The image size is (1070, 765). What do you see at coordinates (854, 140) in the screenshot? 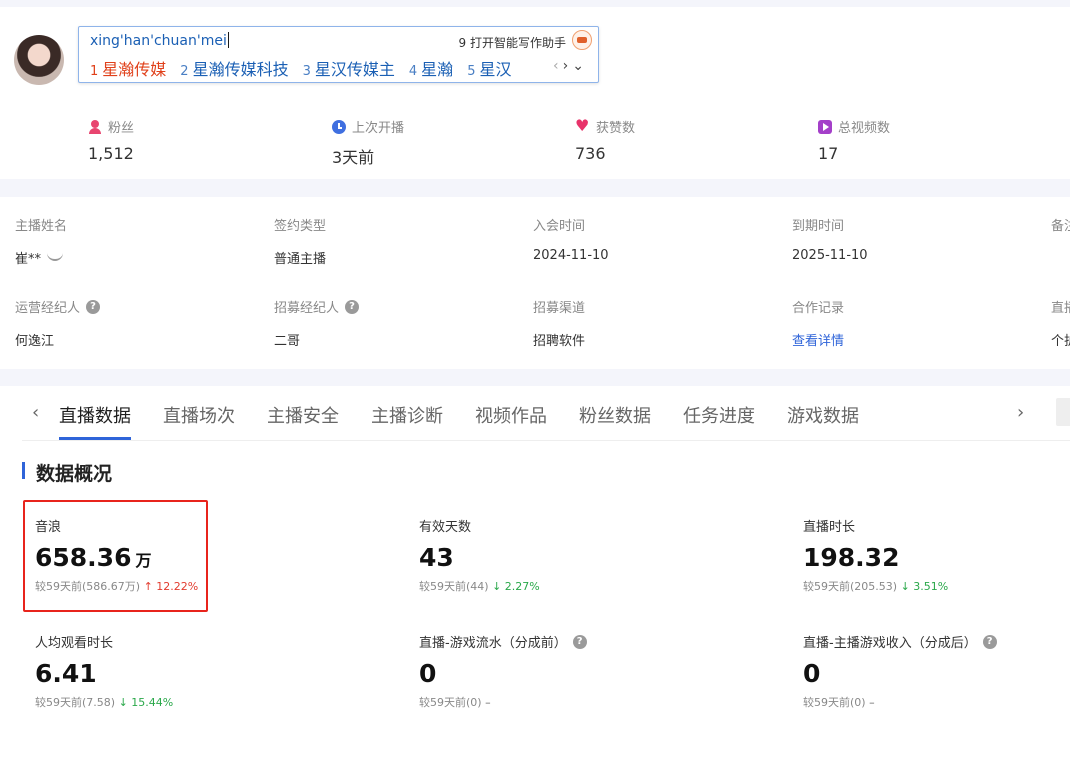
I see `stat-videos: 总视频数 17` at bounding box center [854, 140].